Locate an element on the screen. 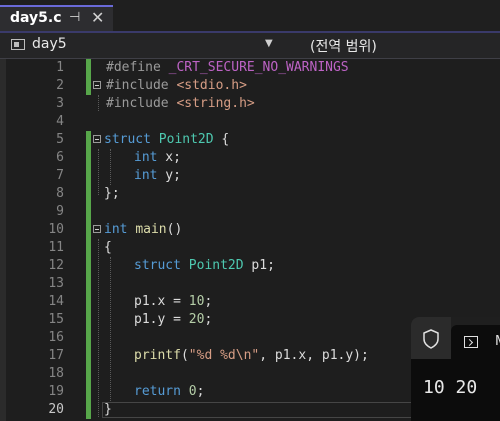 This screenshot has width=500, height=421. scope-label: (전역 범위) is located at coordinates (343, 47).